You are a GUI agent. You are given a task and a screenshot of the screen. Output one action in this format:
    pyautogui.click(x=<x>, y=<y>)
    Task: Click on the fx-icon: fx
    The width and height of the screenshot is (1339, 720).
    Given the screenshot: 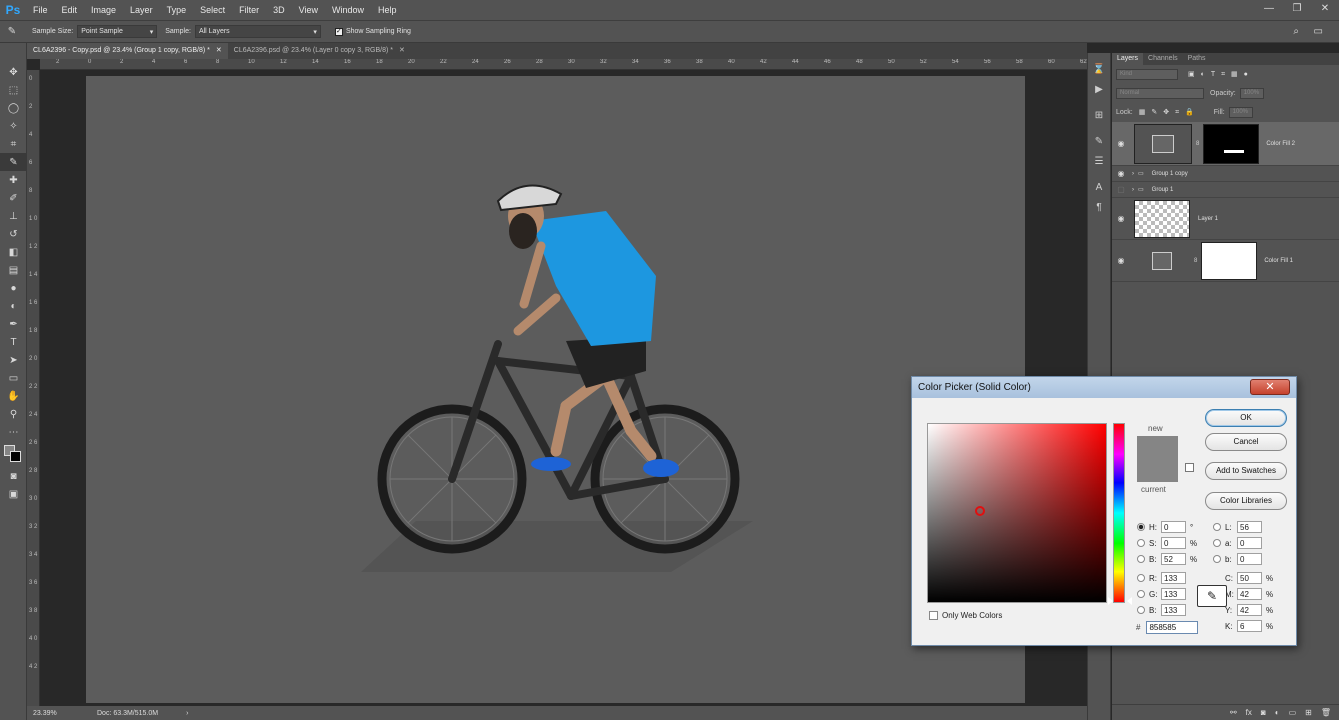 What is the action you would take?
    pyautogui.click(x=1249, y=712)
    